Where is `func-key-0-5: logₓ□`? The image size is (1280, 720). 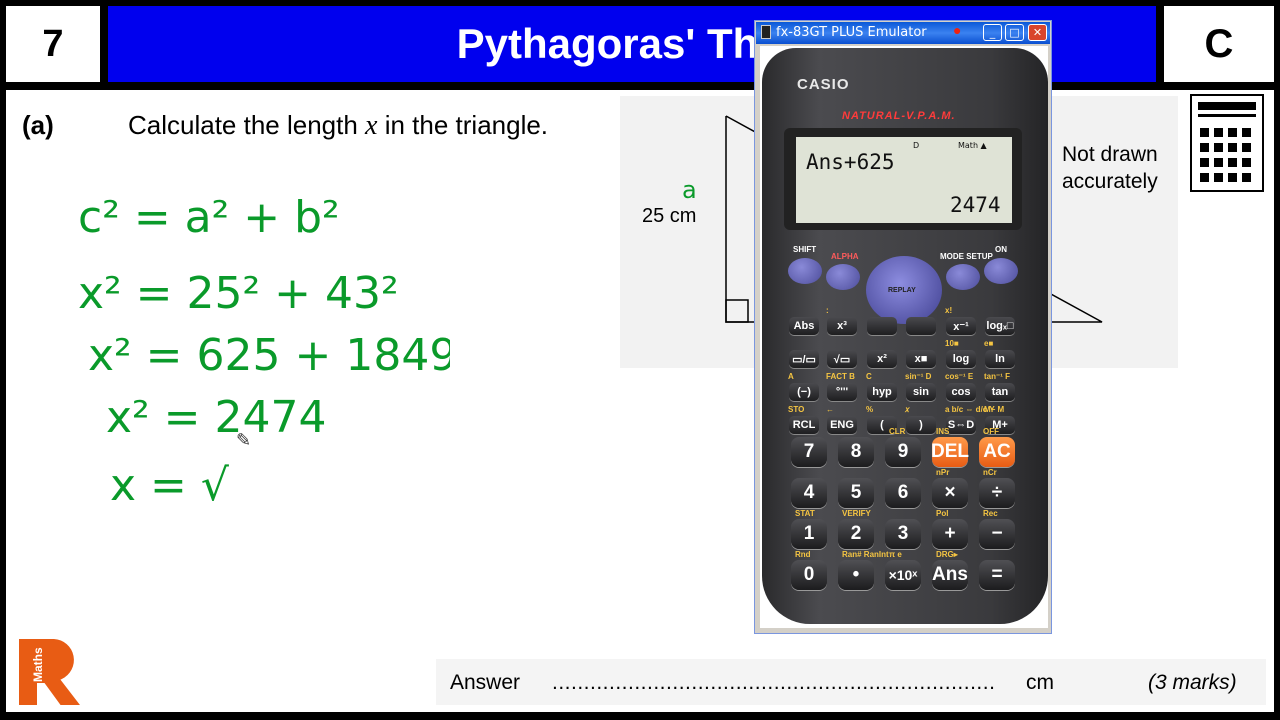
func-key-0-5: logₓ□ is located at coordinates (1000, 326).